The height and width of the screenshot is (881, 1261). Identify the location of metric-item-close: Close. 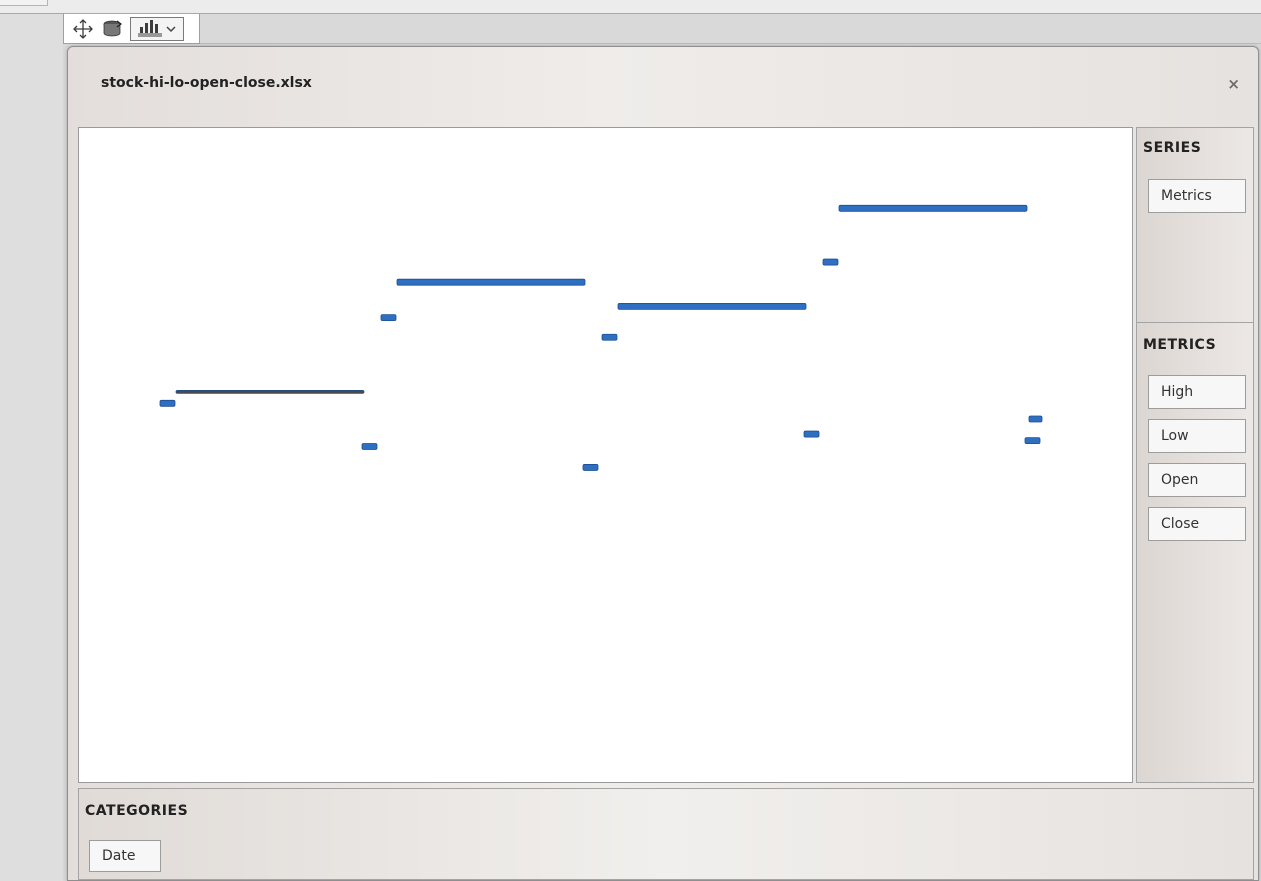
(1197, 524).